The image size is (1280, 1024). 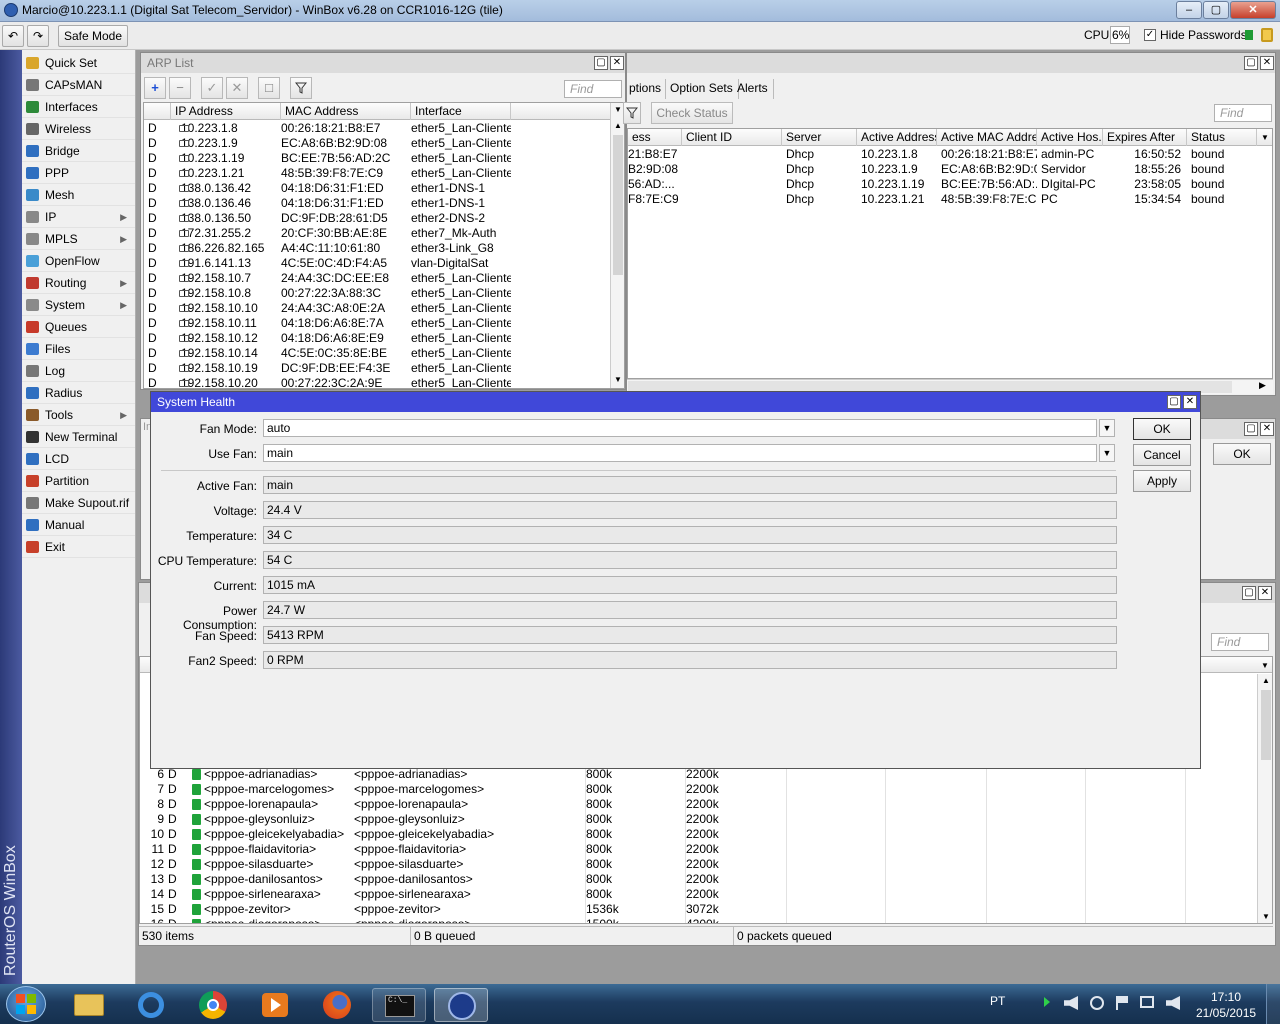 I want to click on ok-button: OK, so click(x=1162, y=429).